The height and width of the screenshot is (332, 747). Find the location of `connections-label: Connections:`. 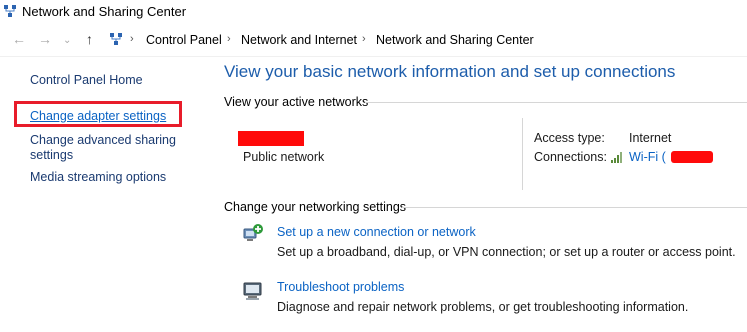

connections-label: Connections: is located at coordinates (570, 157).